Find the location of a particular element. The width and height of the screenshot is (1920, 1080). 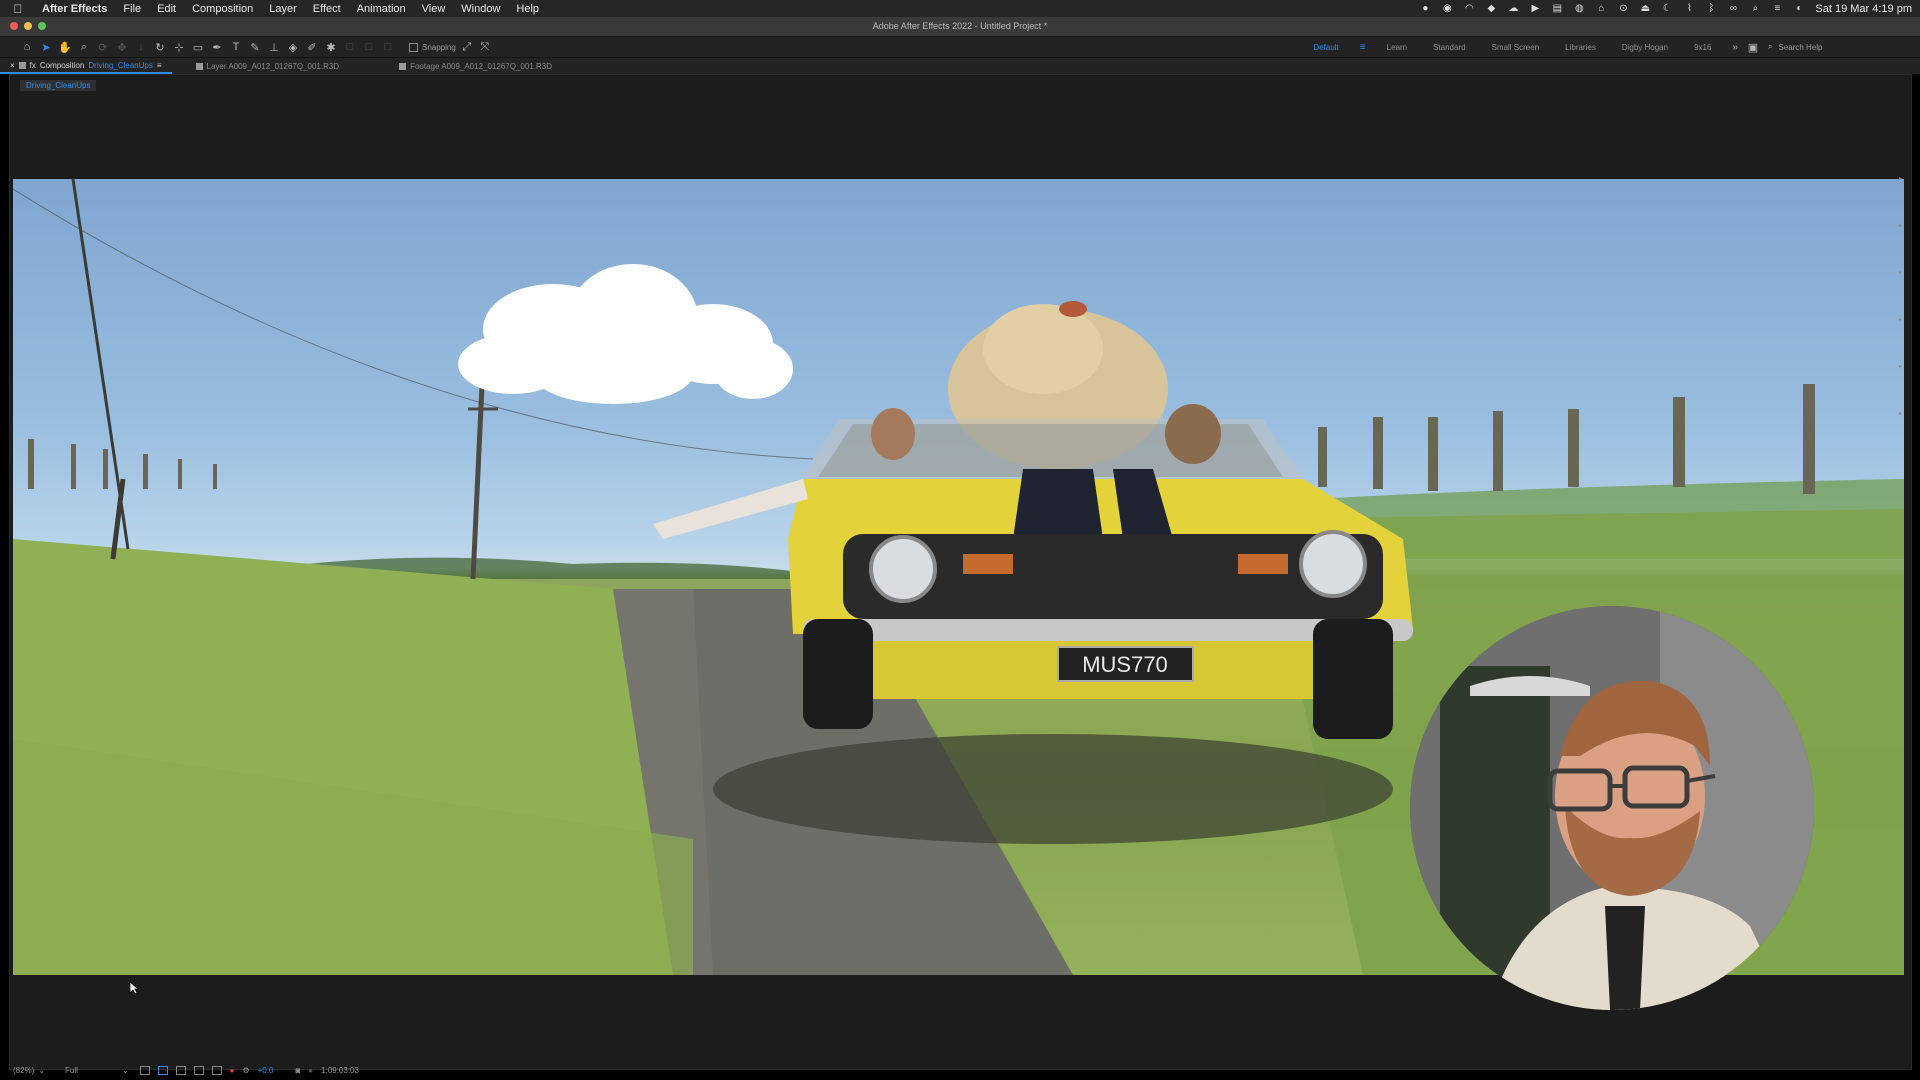

wifi-off-icon: ⌇ is located at coordinates (1689, 9).